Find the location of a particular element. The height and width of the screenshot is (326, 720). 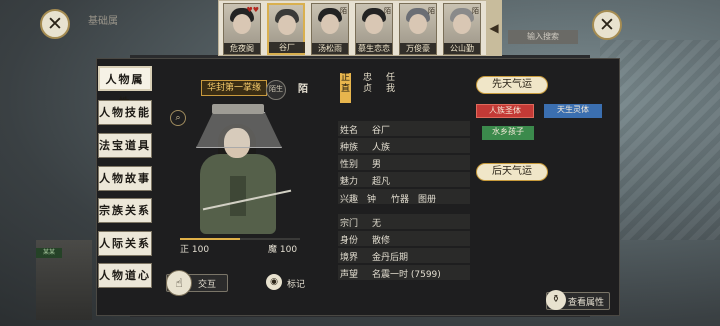

hobby-value: 图册 is located at coordinates (427, 200).